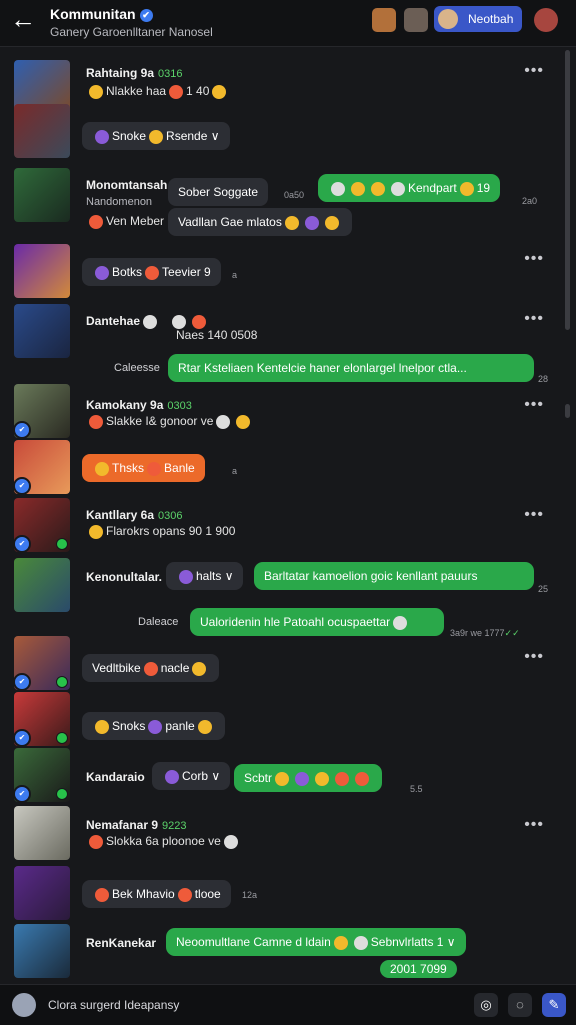  Describe the element at coordinates (317, 622) in the screenshot. I see `outgoing-message-bubble: Ualoridenin hle Patoahl ocuspaettar` at that location.